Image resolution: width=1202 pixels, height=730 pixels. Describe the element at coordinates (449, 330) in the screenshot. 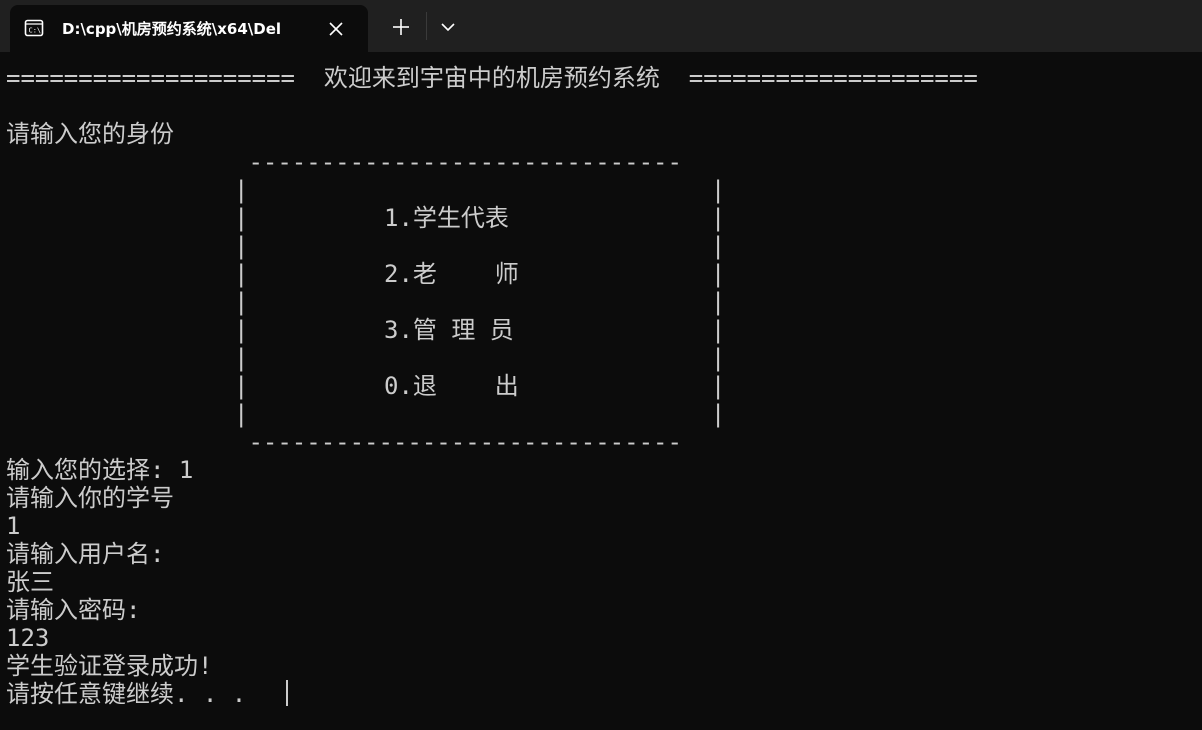

I see `menu-item-admin: 3.管 理 员` at that location.